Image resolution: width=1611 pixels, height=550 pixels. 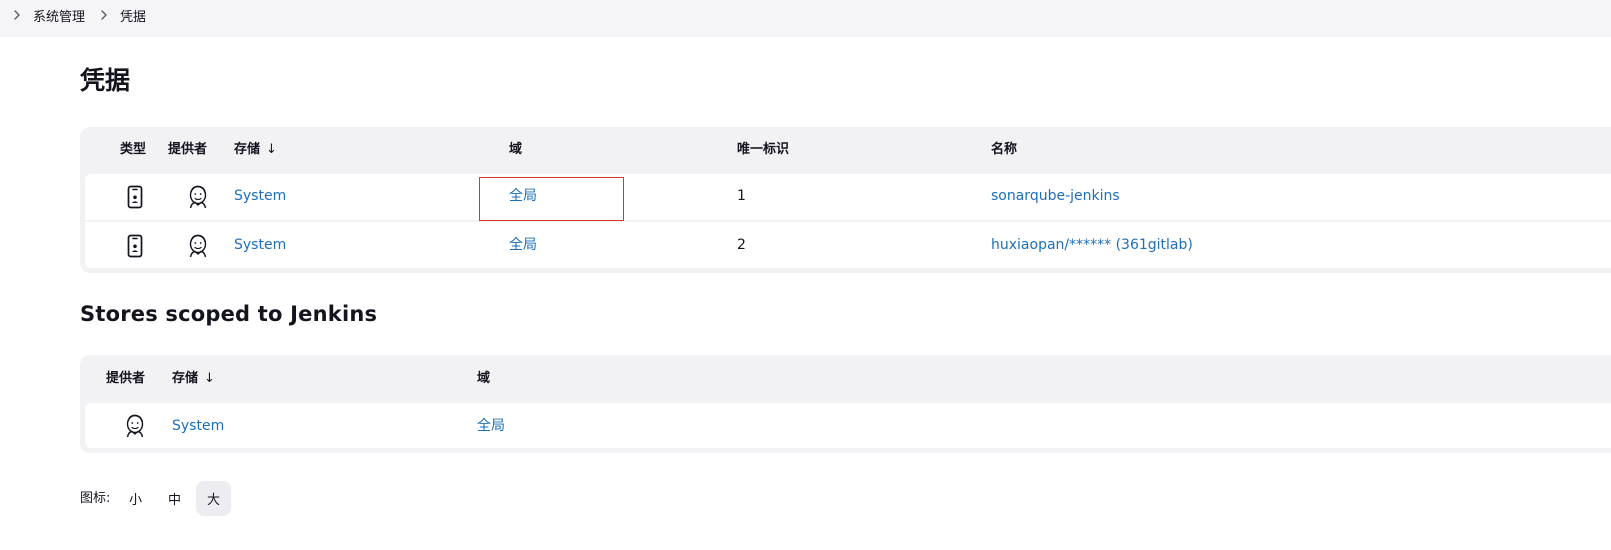 What do you see at coordinates (1004, 149) in the screenshot?
I see `column-header-name: 名称` at bounding box center [1004, 149].